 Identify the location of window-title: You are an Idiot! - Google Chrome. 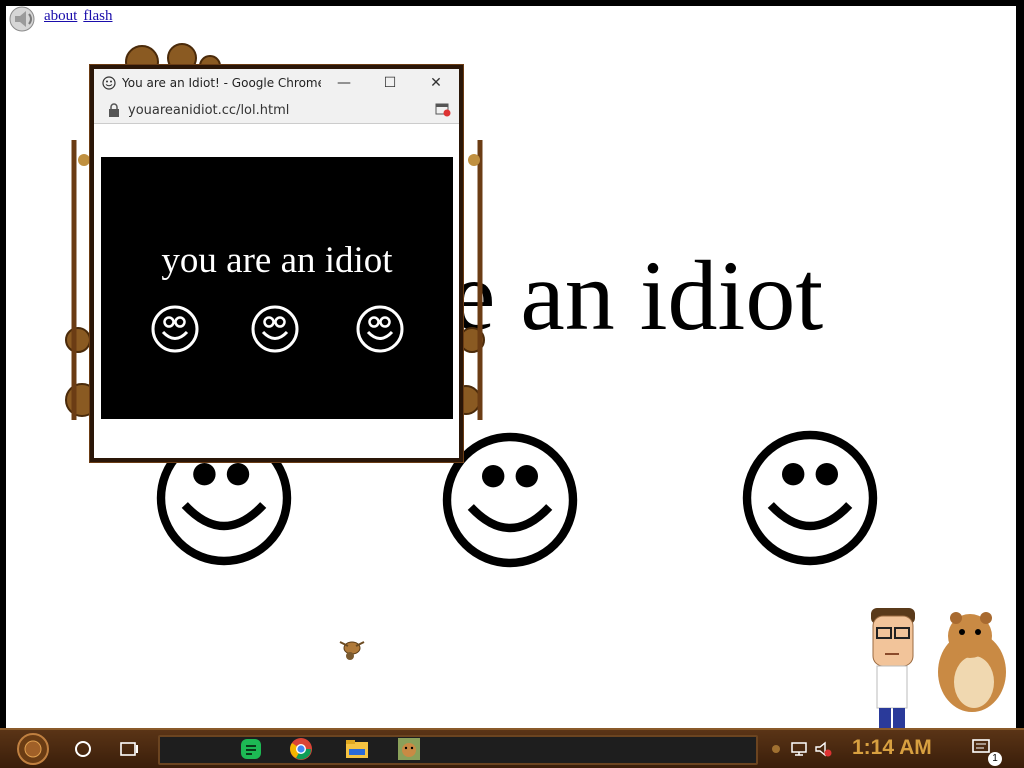
(221, 83).